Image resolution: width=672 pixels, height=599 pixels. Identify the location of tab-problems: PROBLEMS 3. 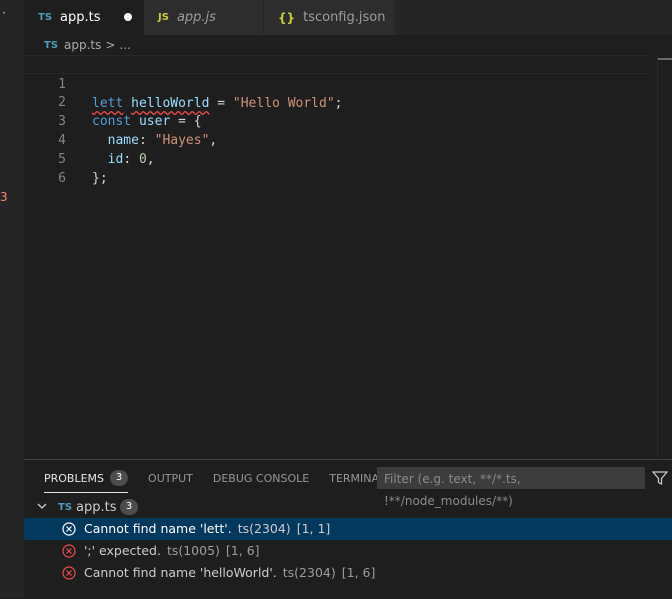
(86, 481).